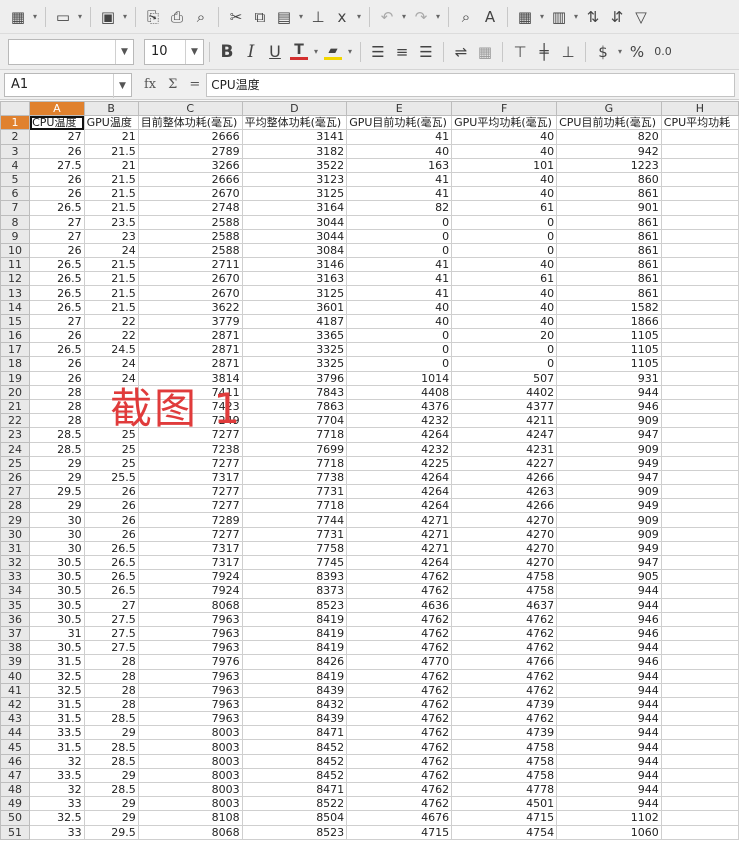  Describe the element at coordinates (294, 591) in the screenshot. I see `data-cell: 8373` at that location.